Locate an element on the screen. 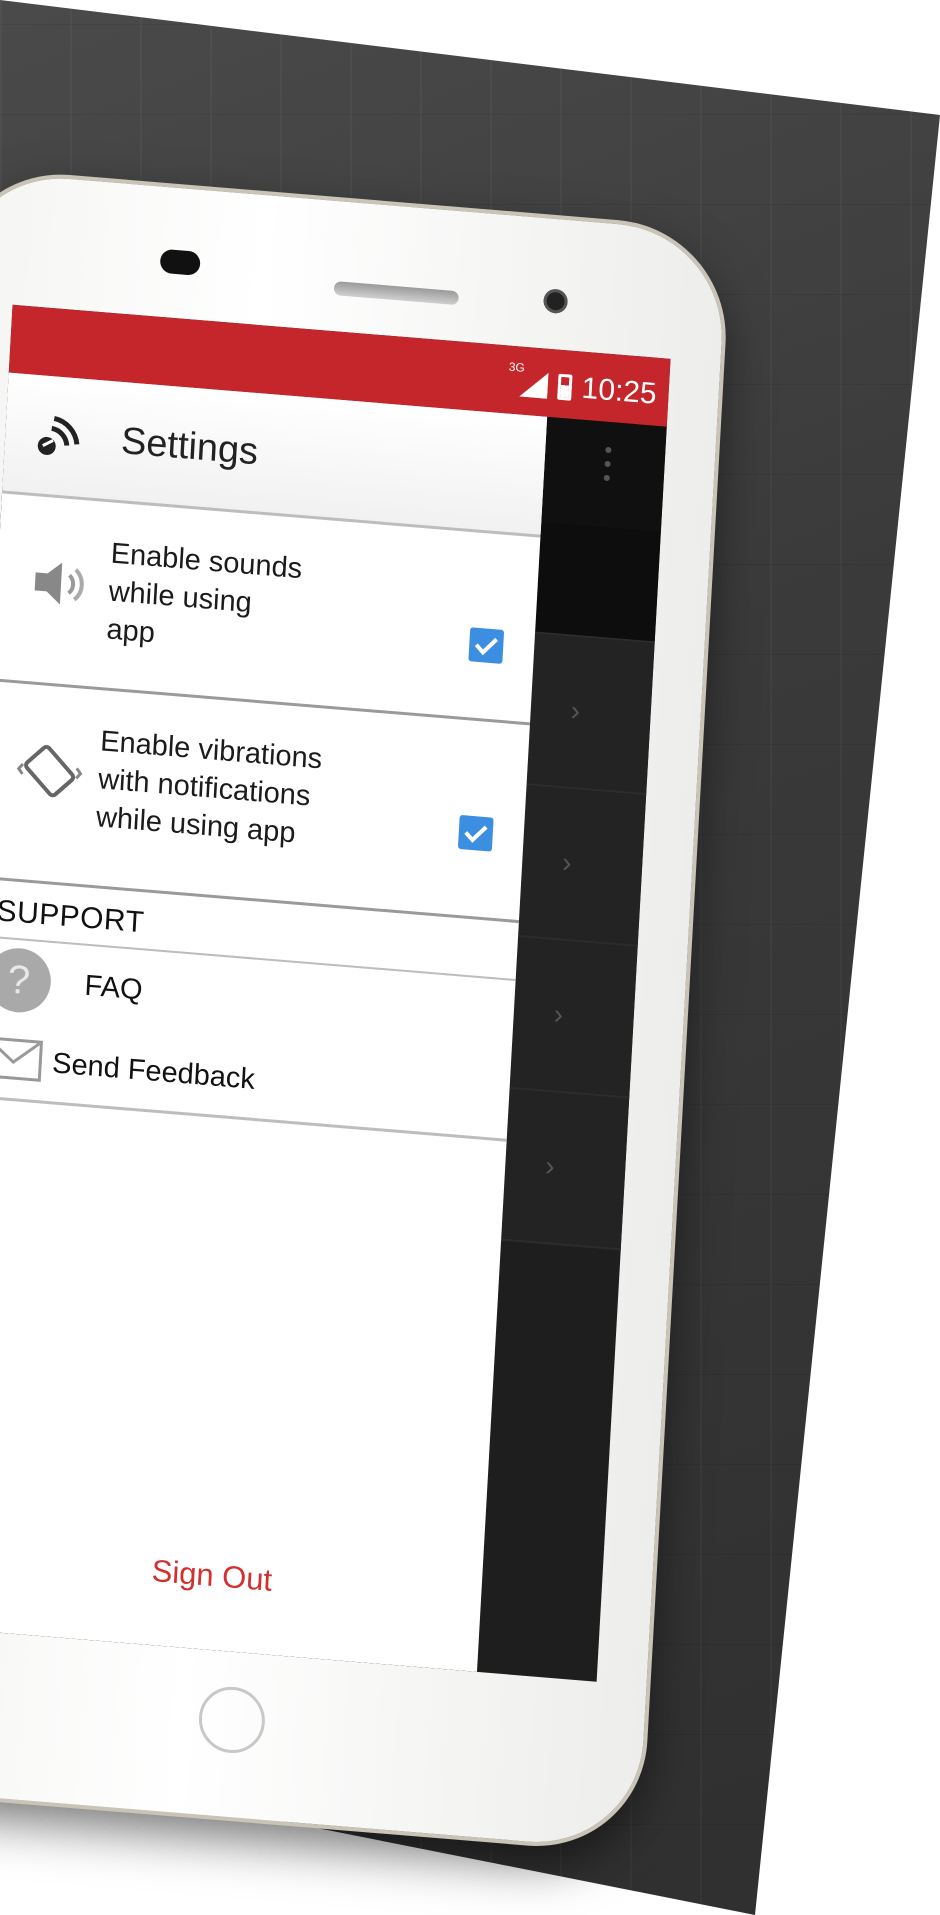 This screenshot has height=1915, width=940. earpiece-speaker is located at coordinates (396, 293).